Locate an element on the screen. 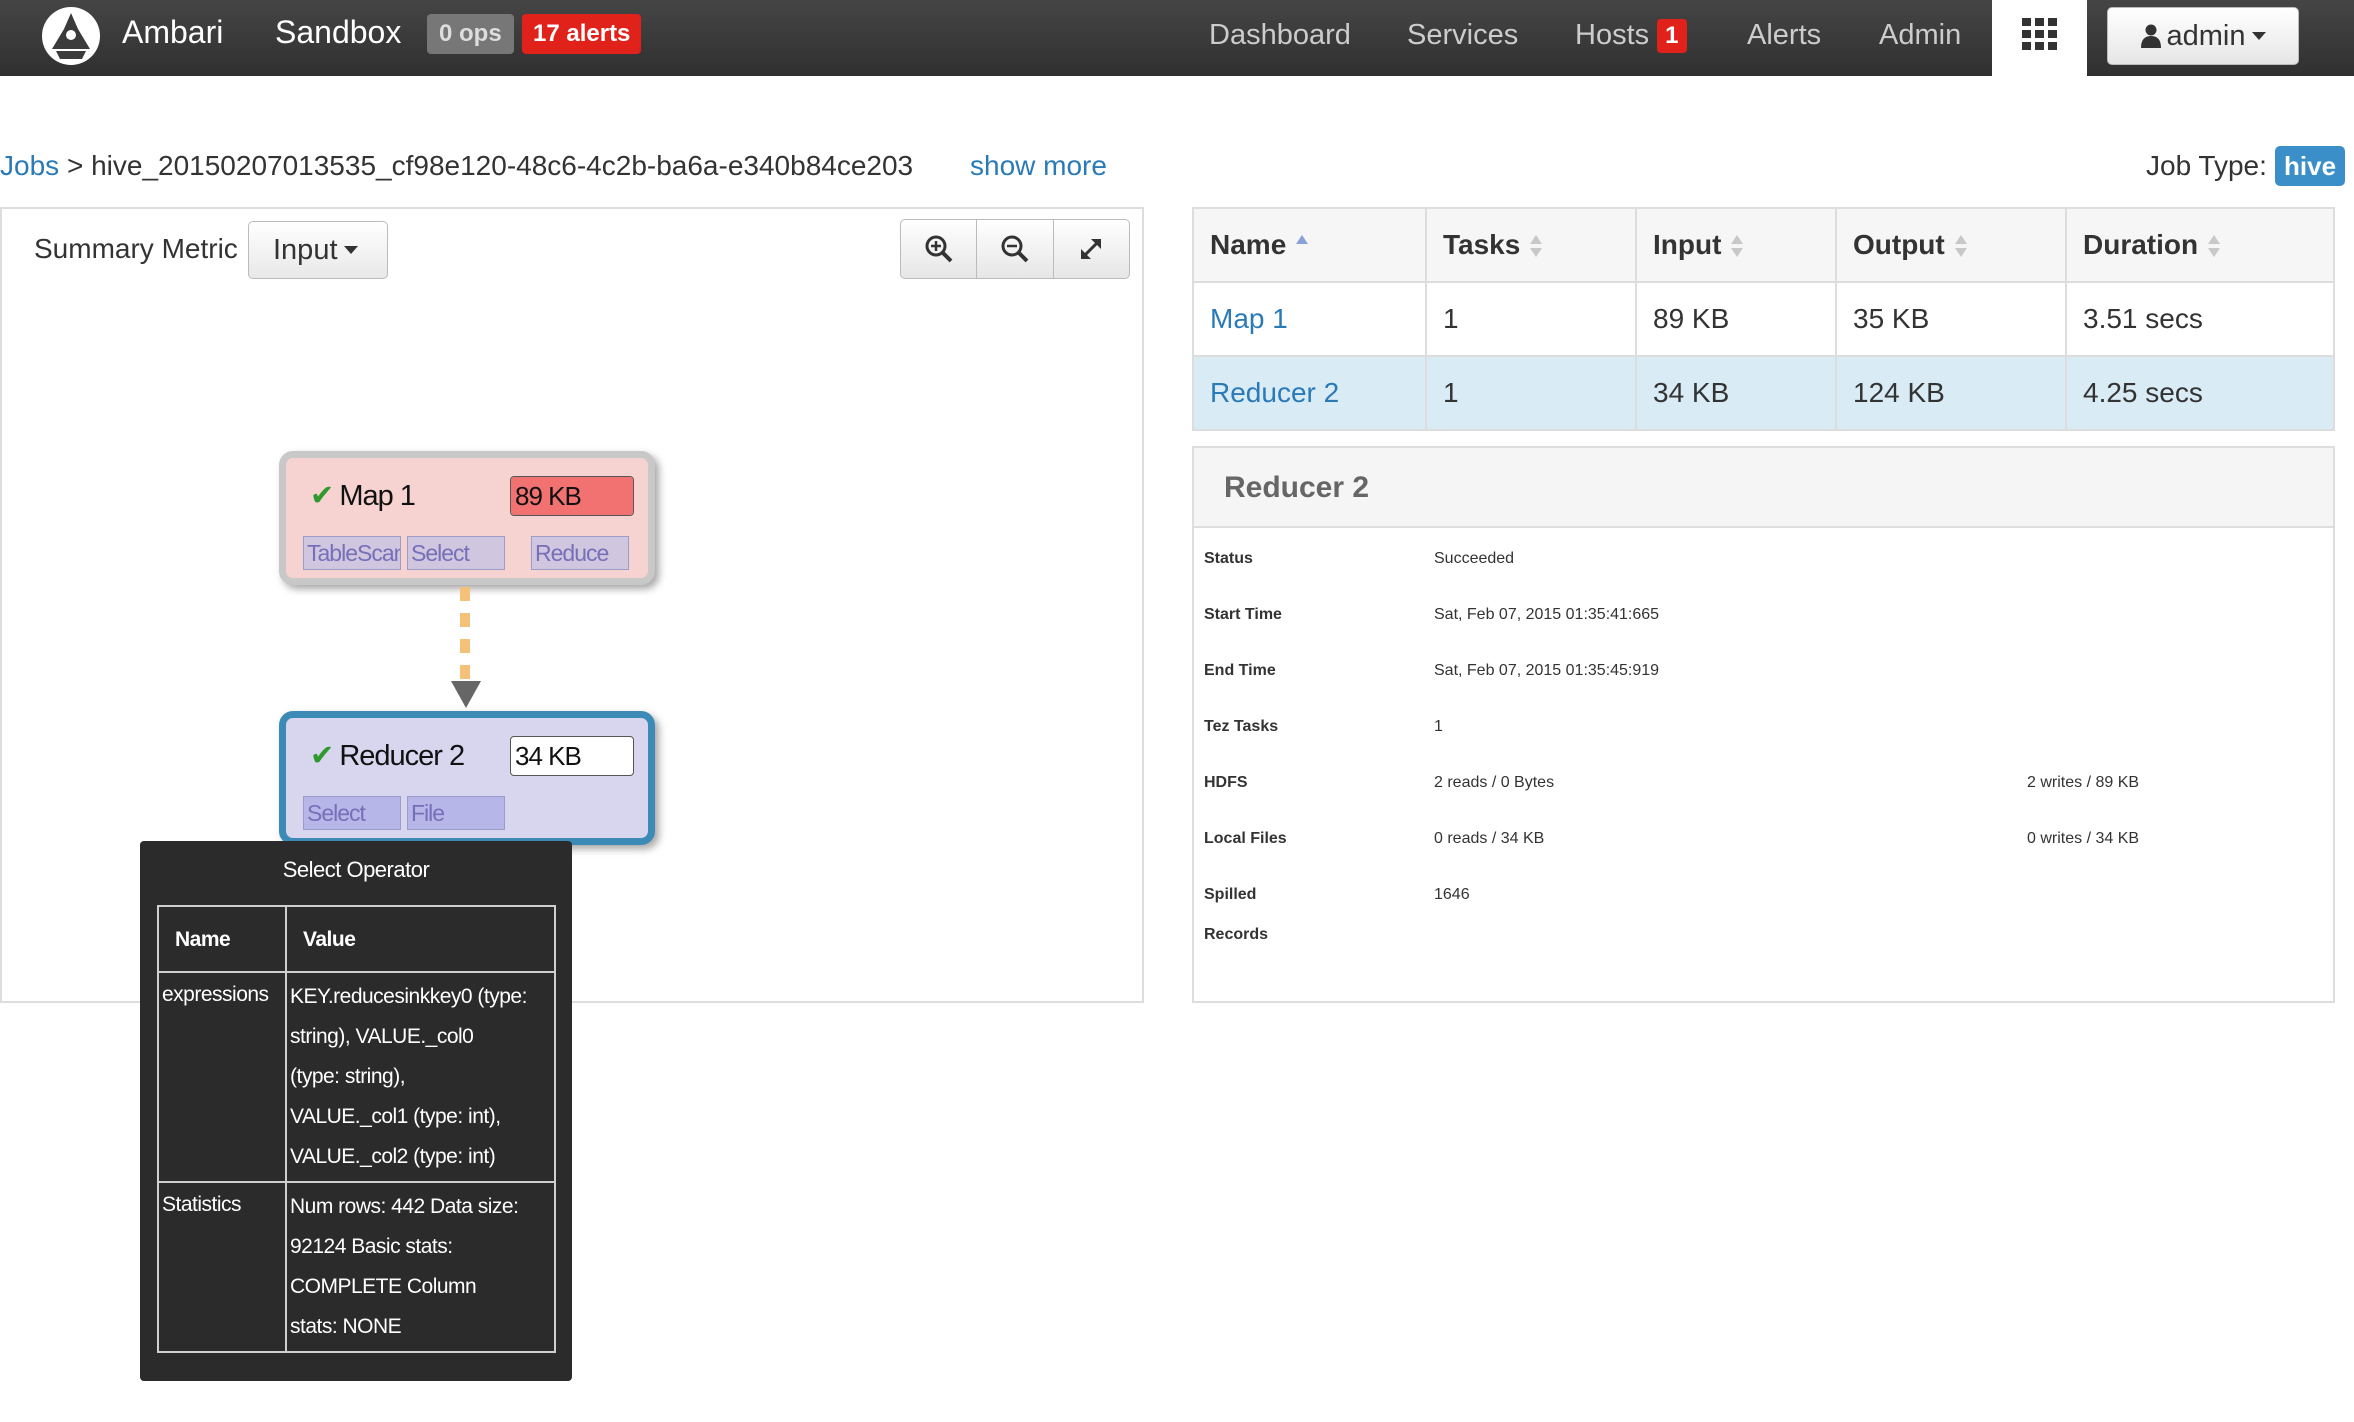 This screenshot has height=1422, width=2354. spilled-records-value: 1646 is located at coordinates (1452, 894).